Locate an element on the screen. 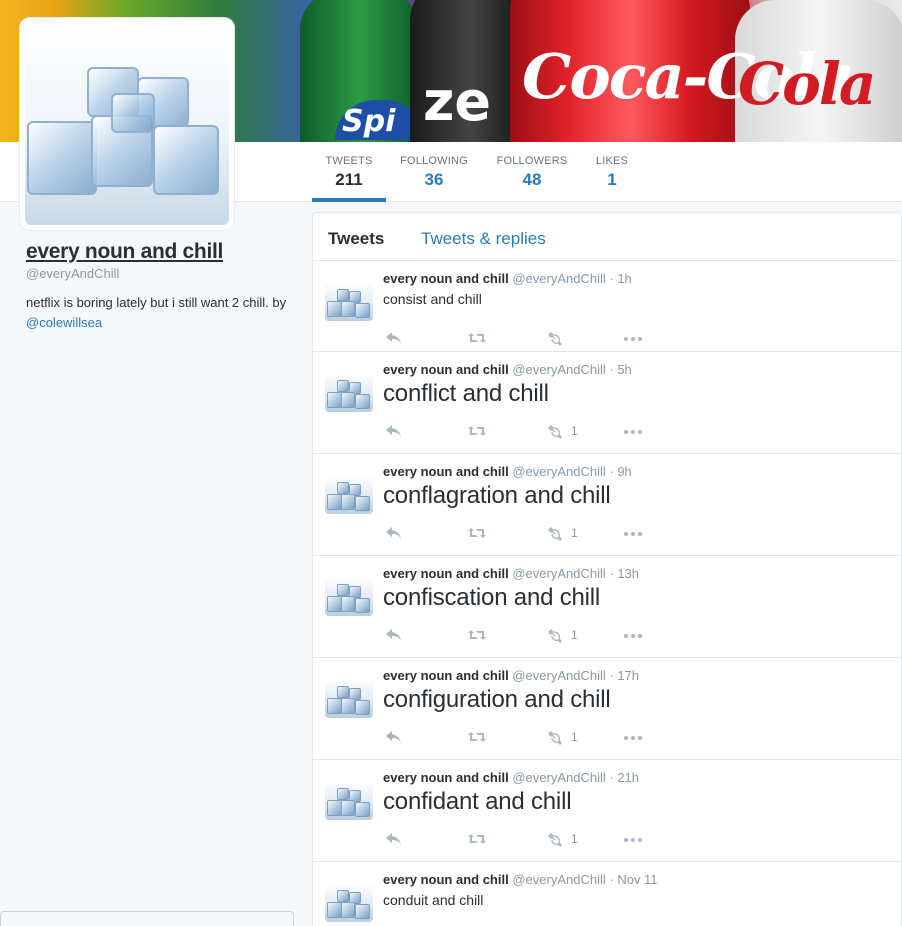  tweet-timestamp: 13h is located at coordinates (628, 573).